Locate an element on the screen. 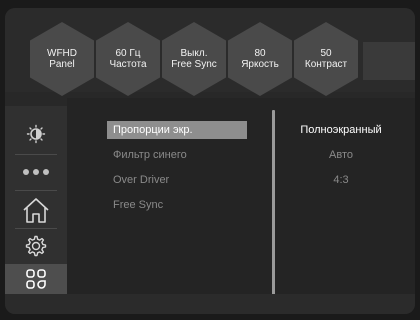  status-tile-contrast: 50 Контраст is located at coordinates (326, 59).